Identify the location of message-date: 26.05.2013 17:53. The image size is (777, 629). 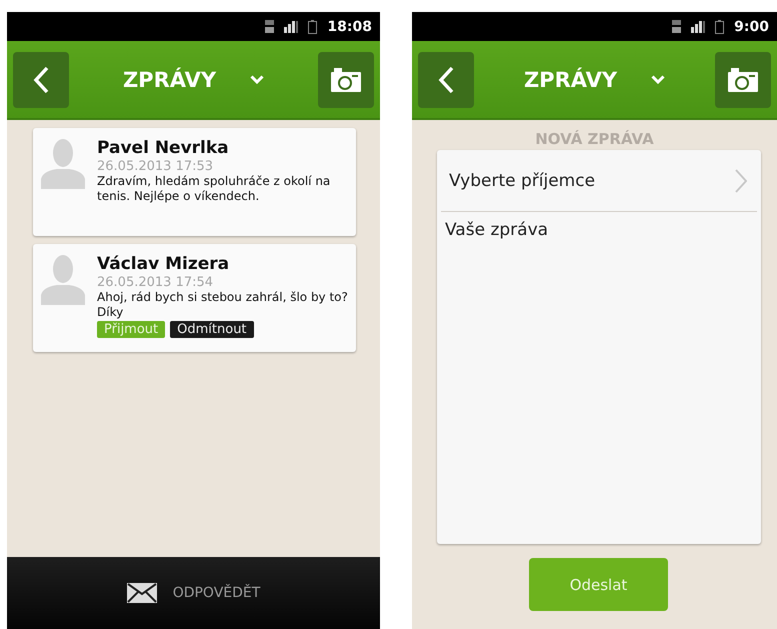
(155, 166).